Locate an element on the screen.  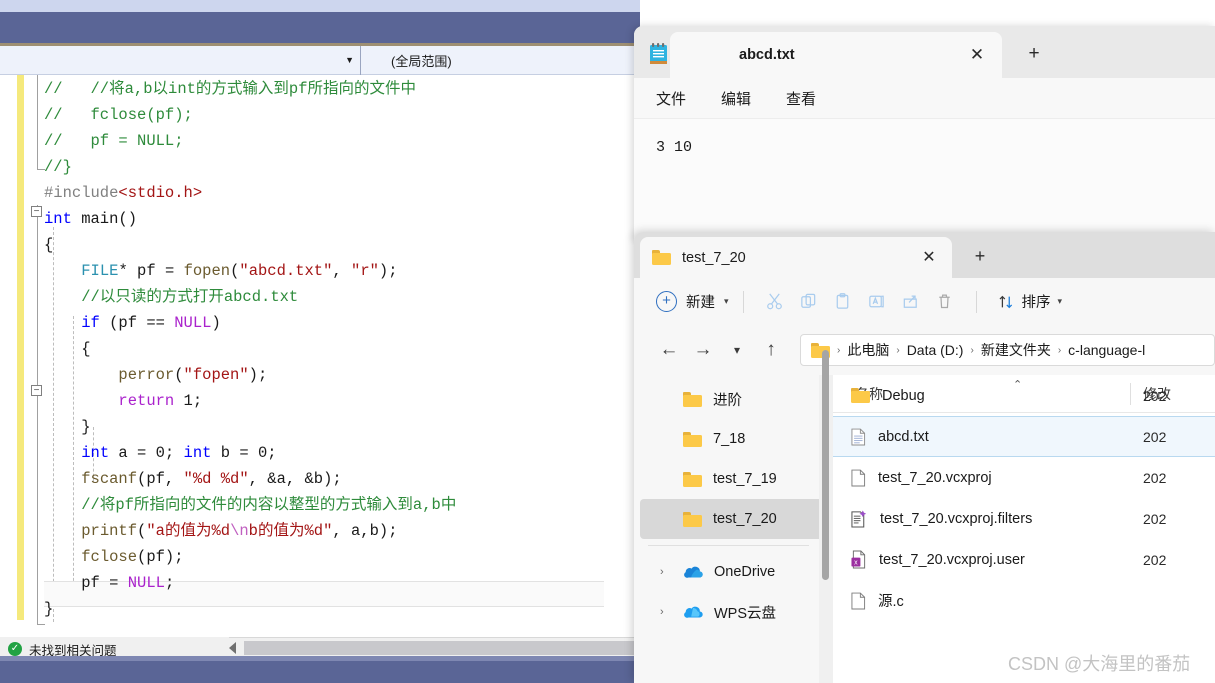
sort-button: 排序 ▾ is located at coordinates (1029, 301).